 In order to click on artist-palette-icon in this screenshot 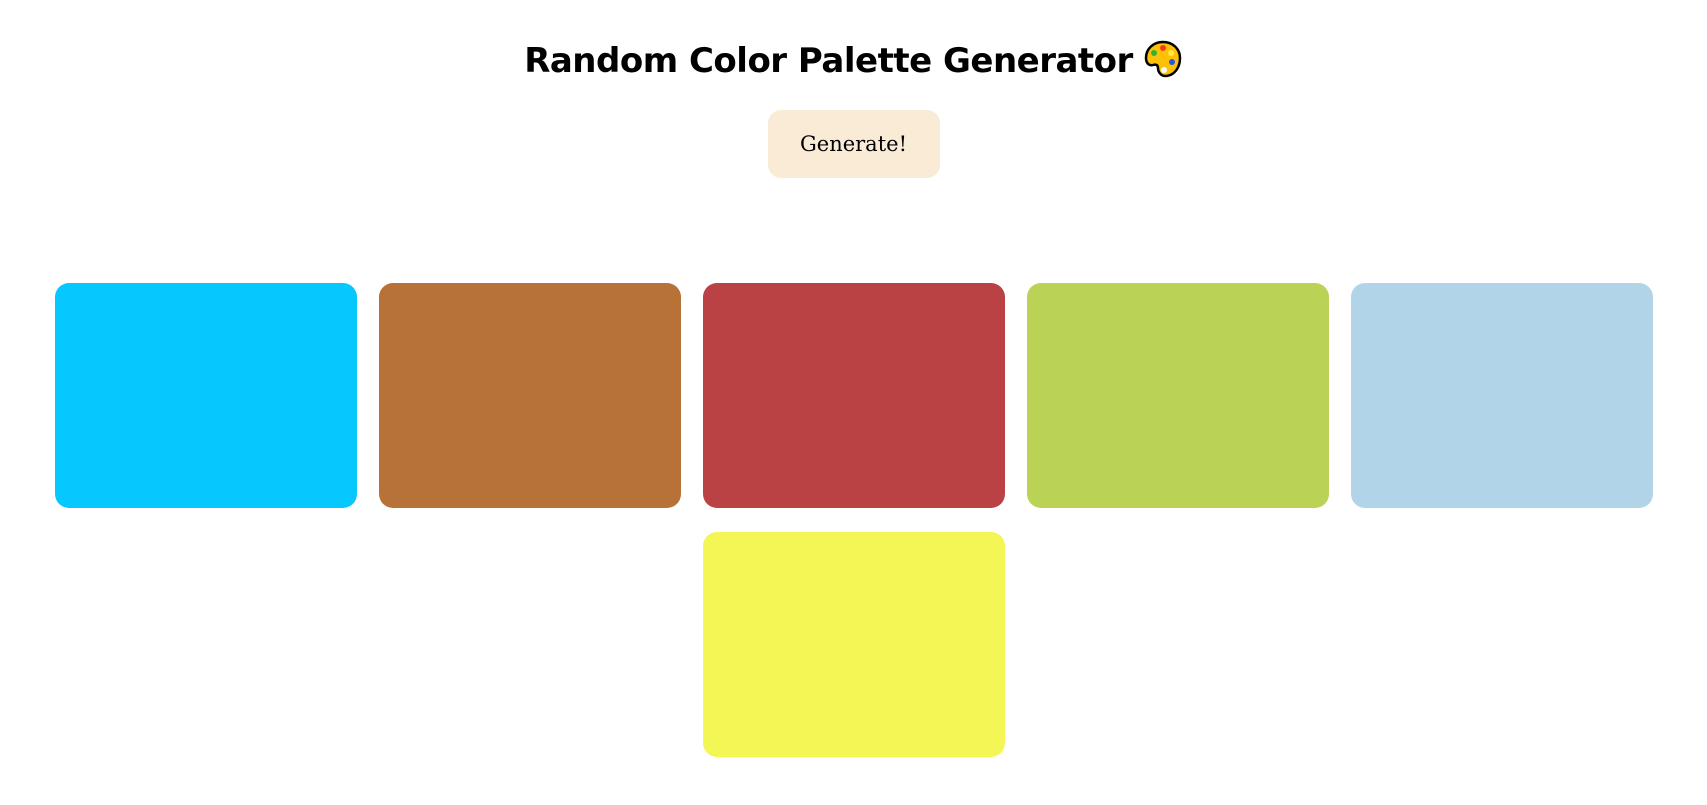, I will do `click(1163, 58)`.